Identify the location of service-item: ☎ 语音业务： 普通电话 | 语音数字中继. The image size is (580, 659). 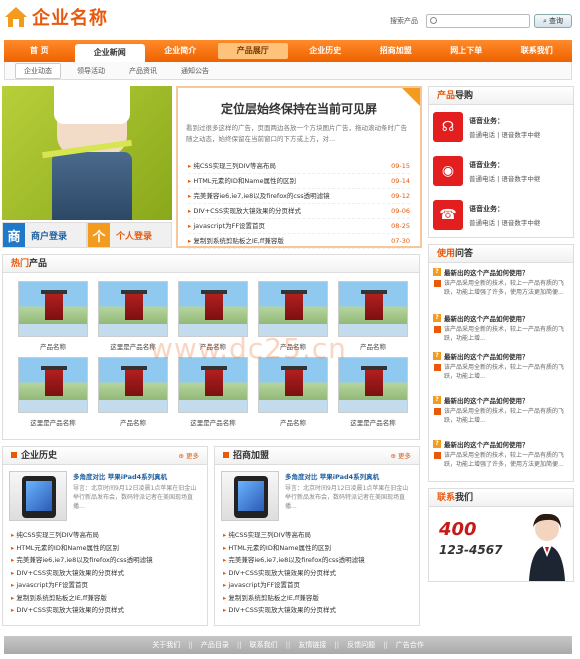
(501, 215).